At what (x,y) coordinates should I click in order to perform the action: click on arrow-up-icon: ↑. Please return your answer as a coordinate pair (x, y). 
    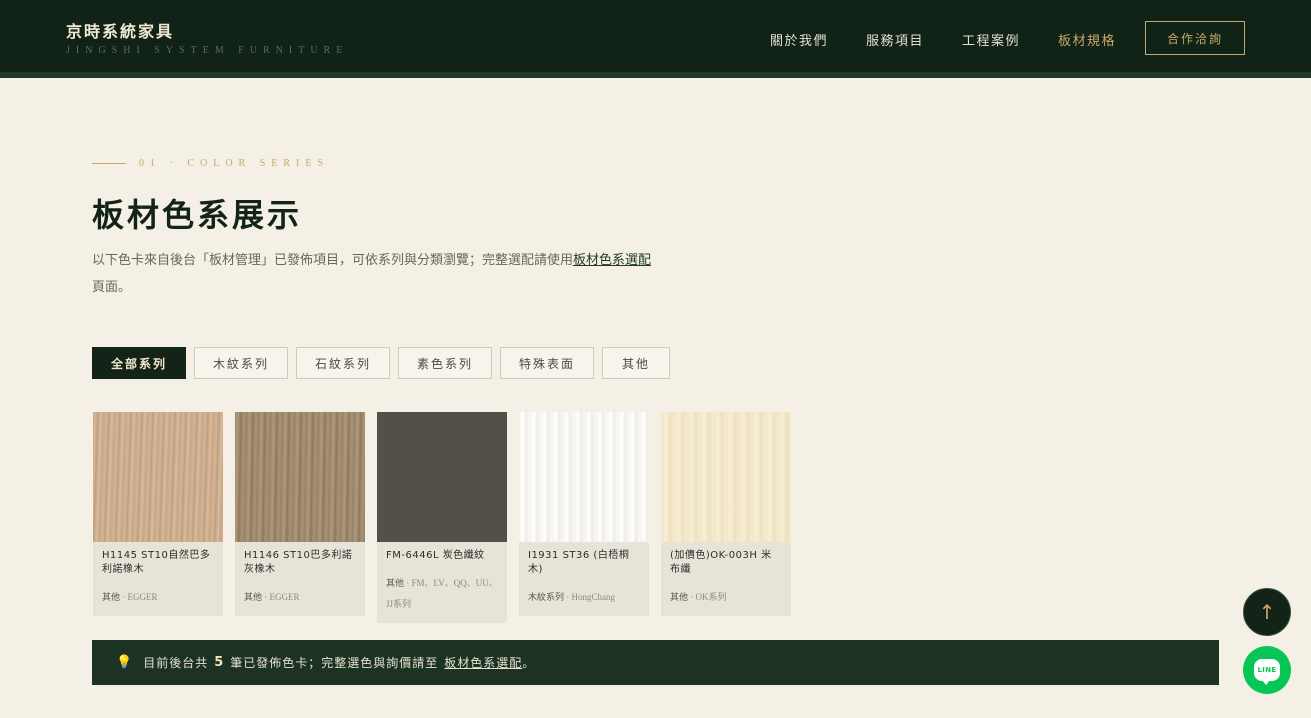
    Looking at the image, I should click on (1267, 612).